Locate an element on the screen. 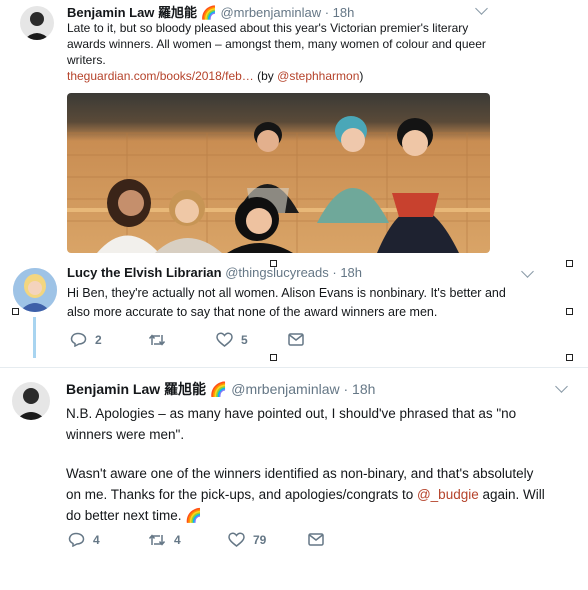 The height and width of the screenshot is (590, 588). author-handle: @thingslucyreads is located at coordinates (277, 272).